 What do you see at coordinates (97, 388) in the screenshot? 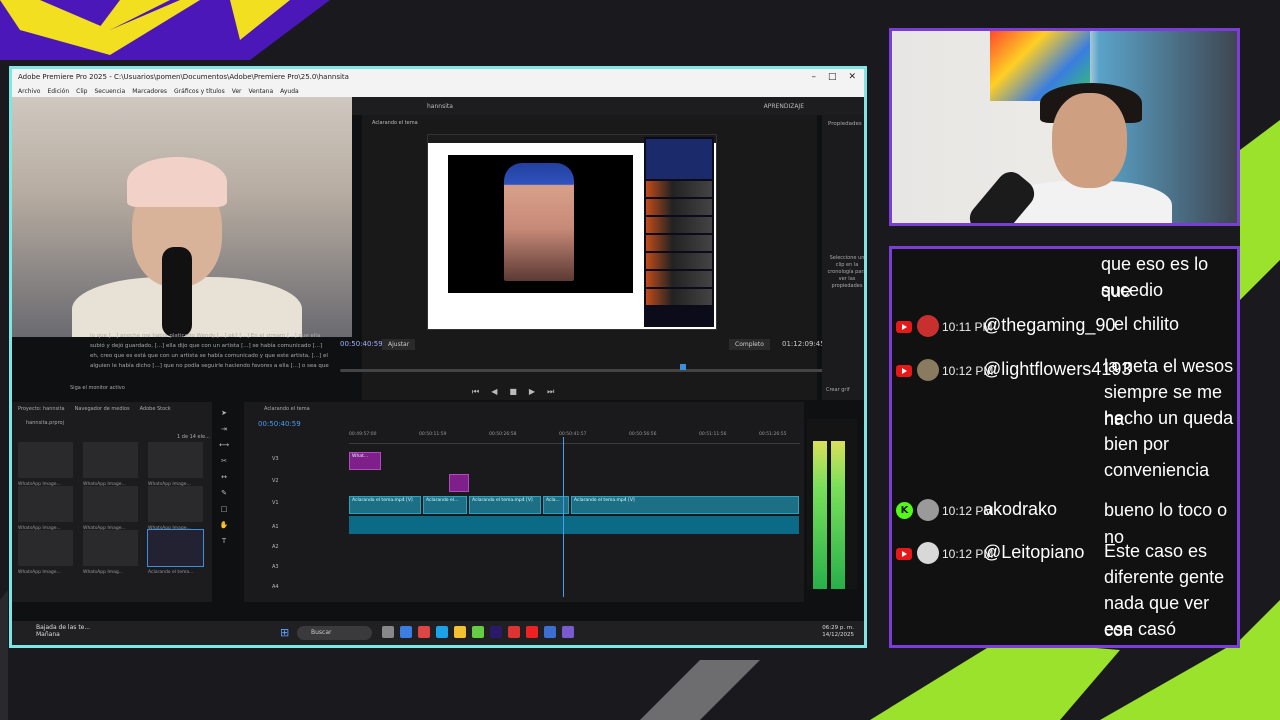
I see `follow-monitor-checkbox: Siga el monitor activo` at bounding box center [97, 388].